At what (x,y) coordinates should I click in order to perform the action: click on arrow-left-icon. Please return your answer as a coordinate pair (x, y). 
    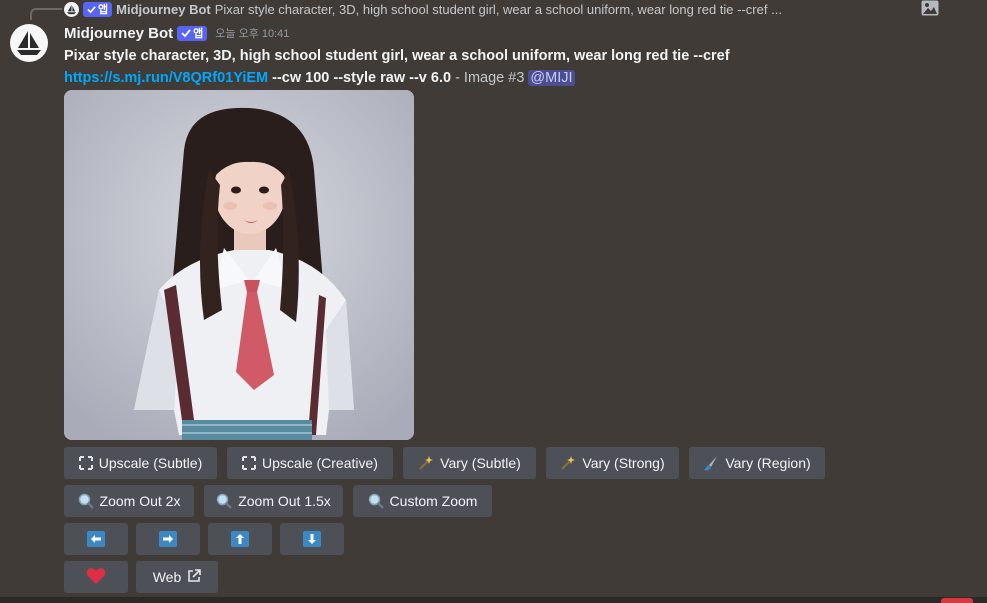
    Looking at the image, I should click on (96, 539).